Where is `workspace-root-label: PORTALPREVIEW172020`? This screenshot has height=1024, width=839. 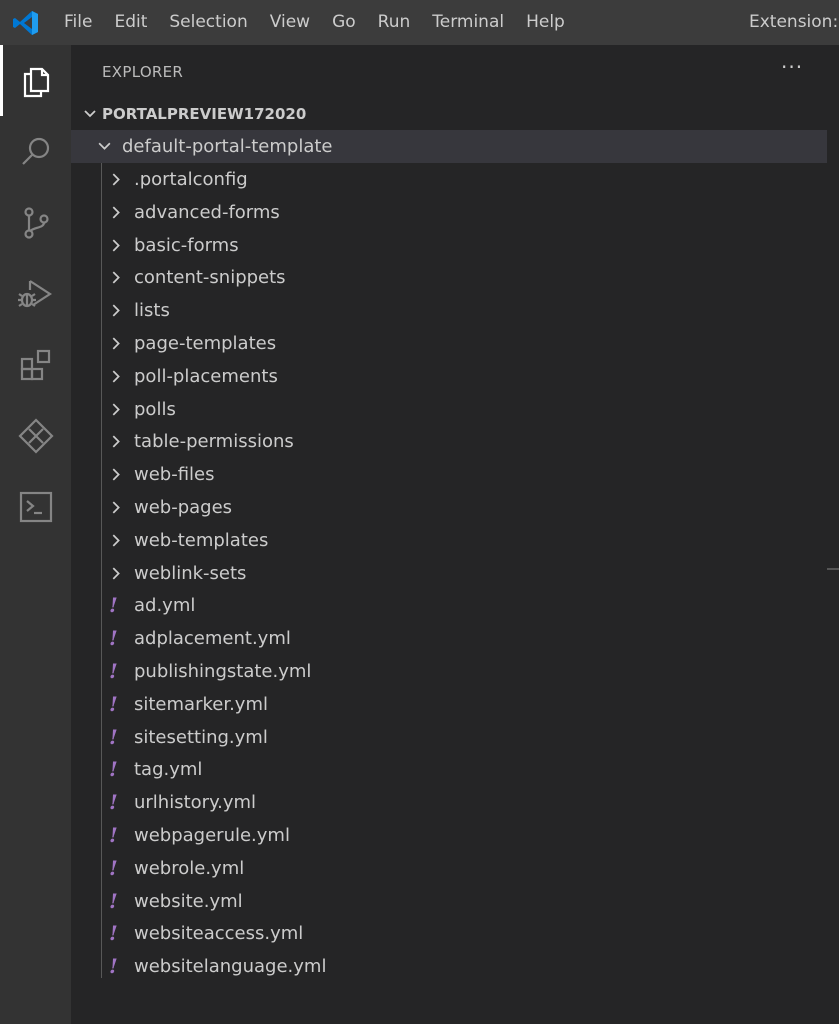 workspace-root-label: PORTALPREVIEW172020 is located at coordinates (204, 114).